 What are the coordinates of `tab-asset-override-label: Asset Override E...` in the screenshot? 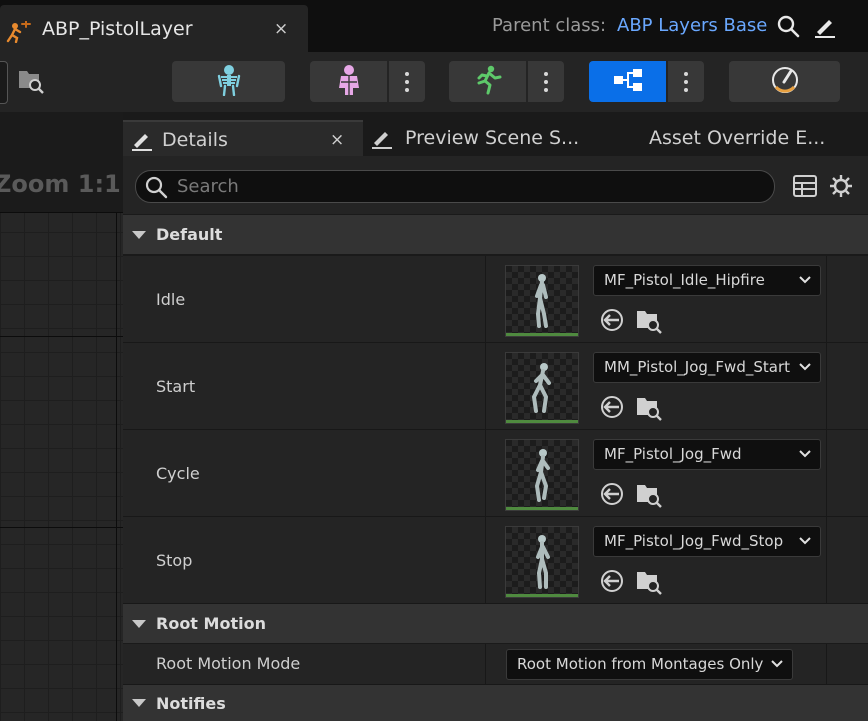 It's located at (737, 138).